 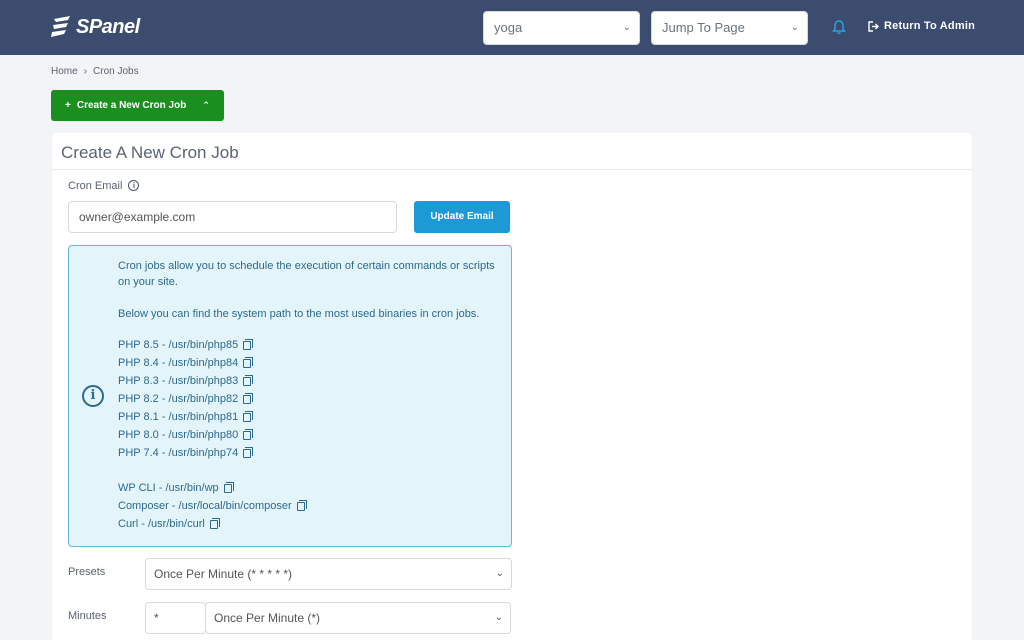 I want to click on chevron-up-icon: ⌃, so click(x=206, y=105).